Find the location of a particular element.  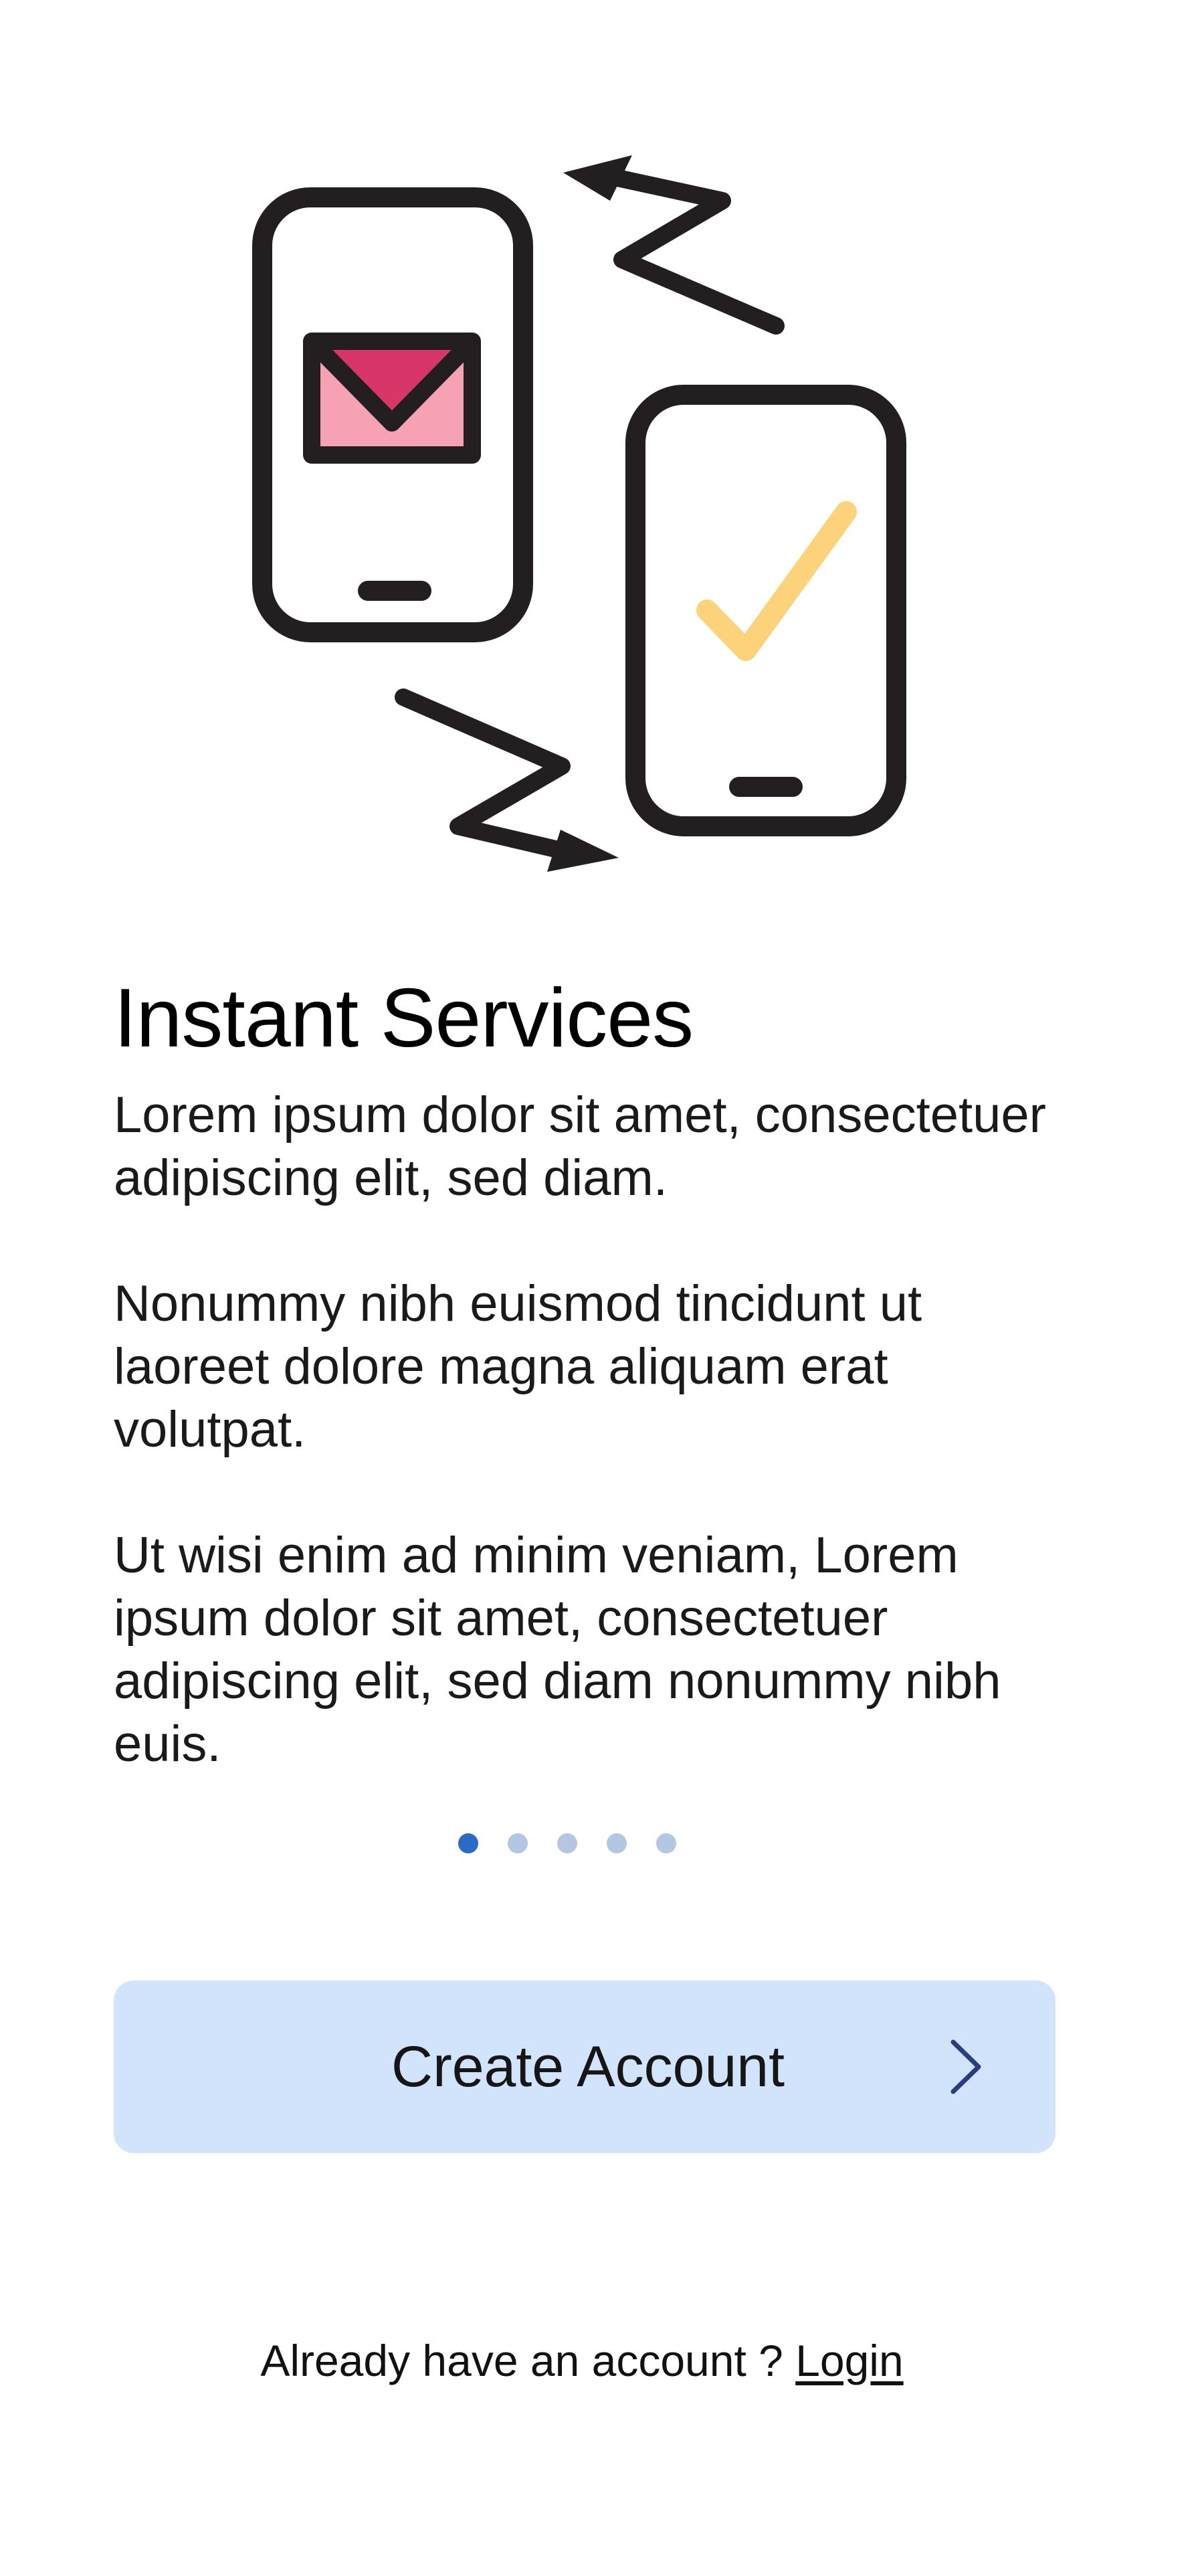

page-title: Instant Services is located at coordinates (404, 1018).